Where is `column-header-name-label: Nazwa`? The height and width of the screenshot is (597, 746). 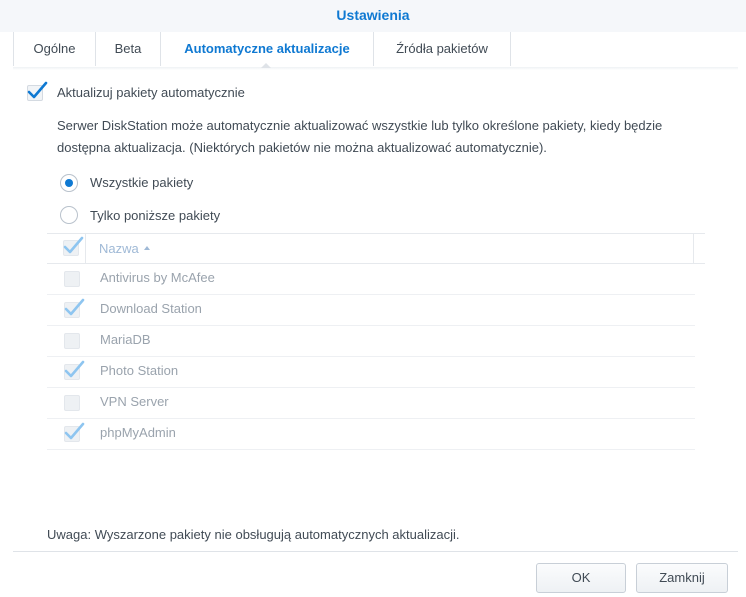
column-header-name-label: Nazwa is located at coordinates (119, 248).